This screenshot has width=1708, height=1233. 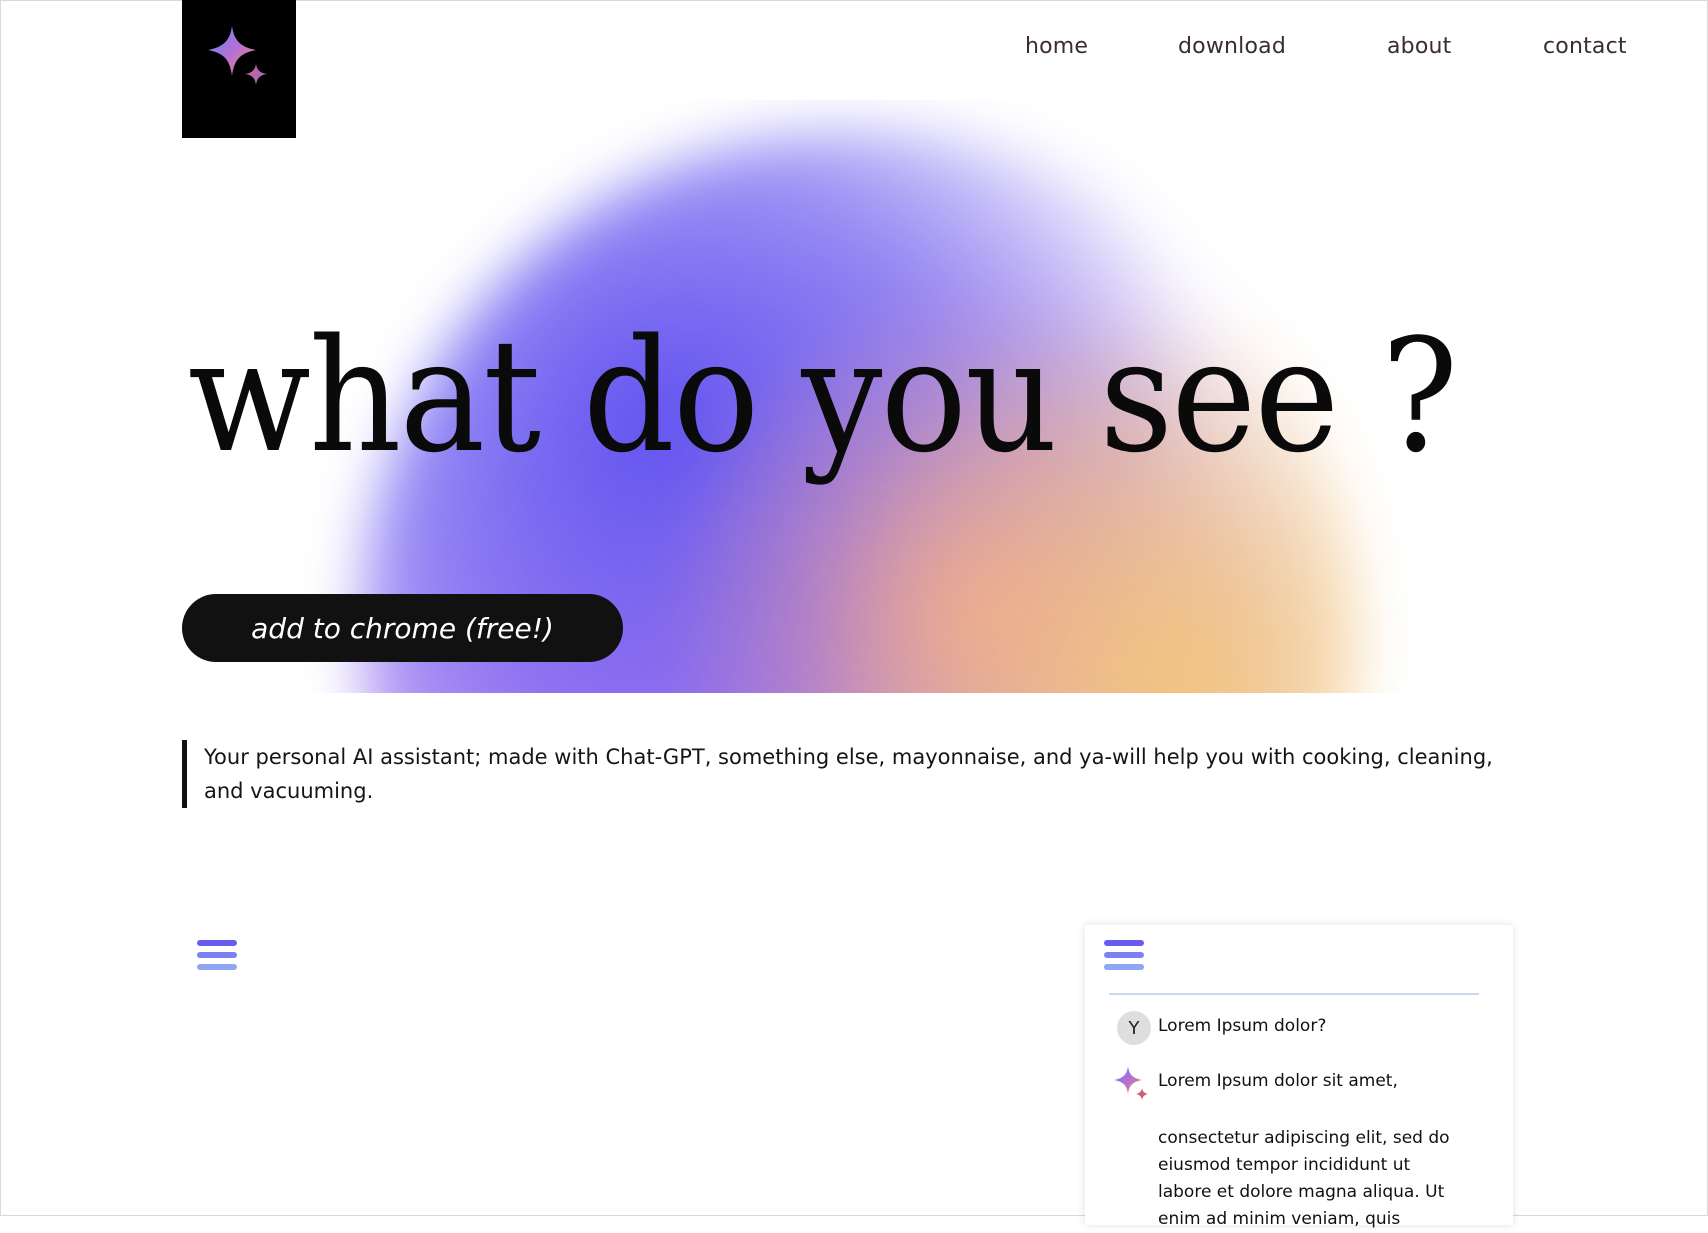 I want to click on hero-headline: what do you see ?, so click(x=823, y=396).